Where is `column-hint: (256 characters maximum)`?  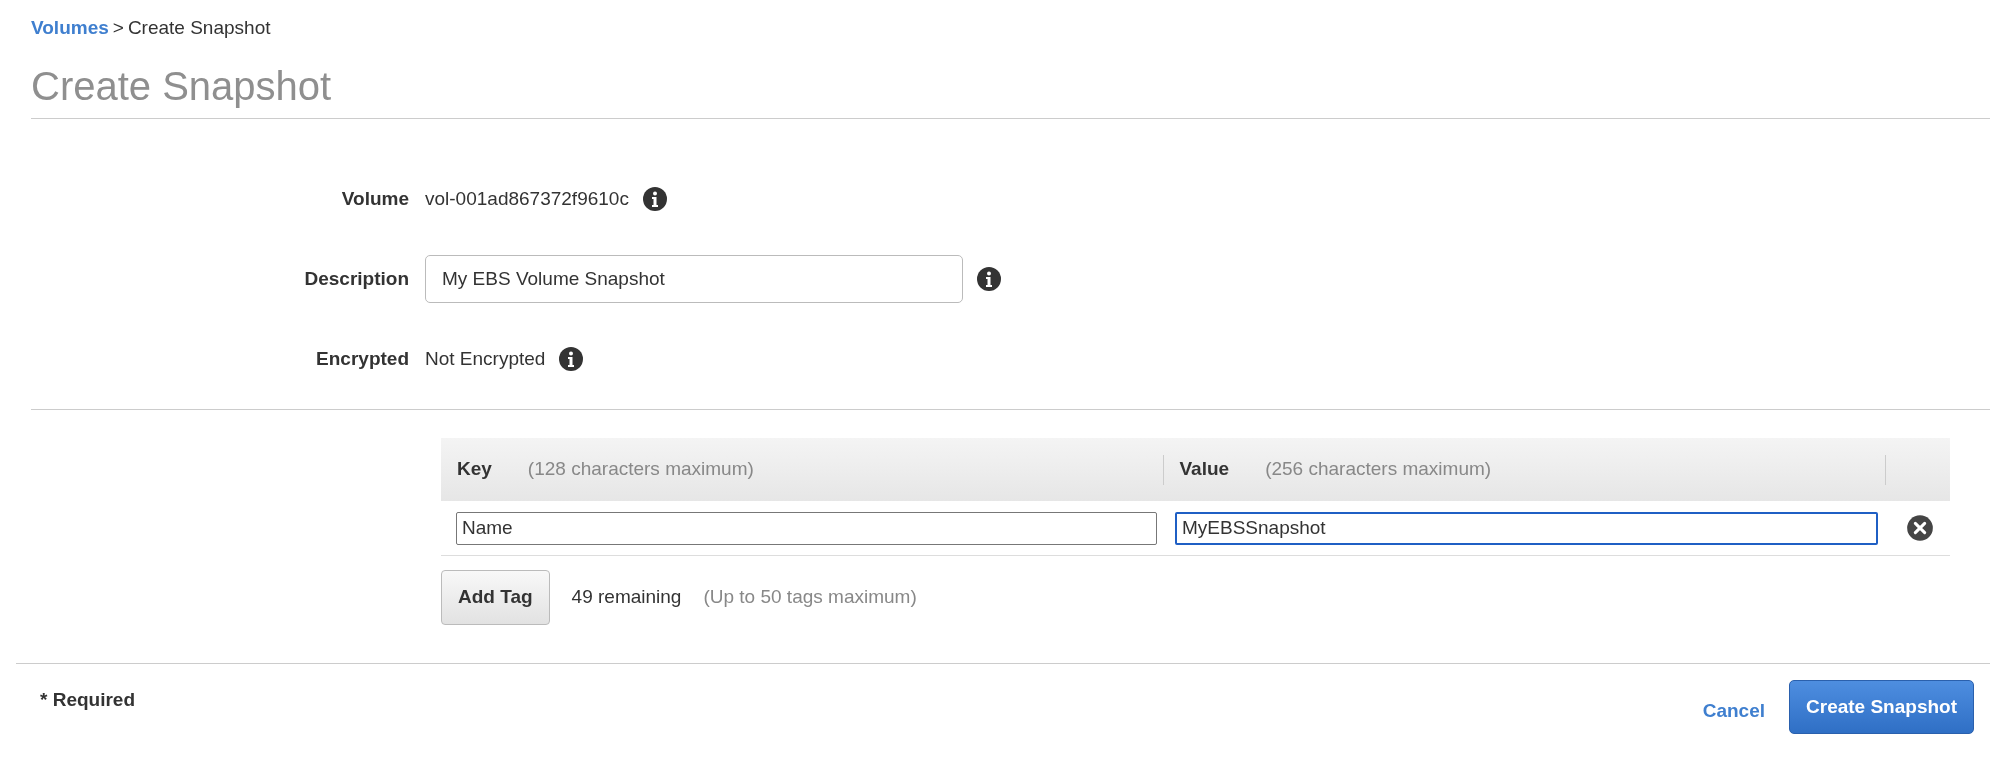 column-hint: (256 characters maximum) is located at coordinates (1378, 469).